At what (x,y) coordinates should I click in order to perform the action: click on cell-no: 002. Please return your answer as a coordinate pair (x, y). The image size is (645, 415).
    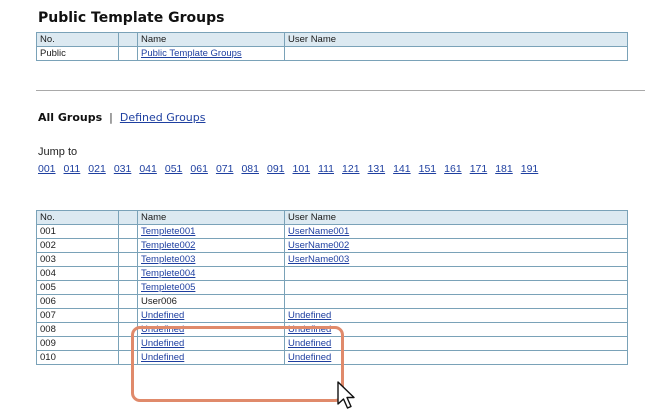
    Looking at the image, I should click on (77, 245).